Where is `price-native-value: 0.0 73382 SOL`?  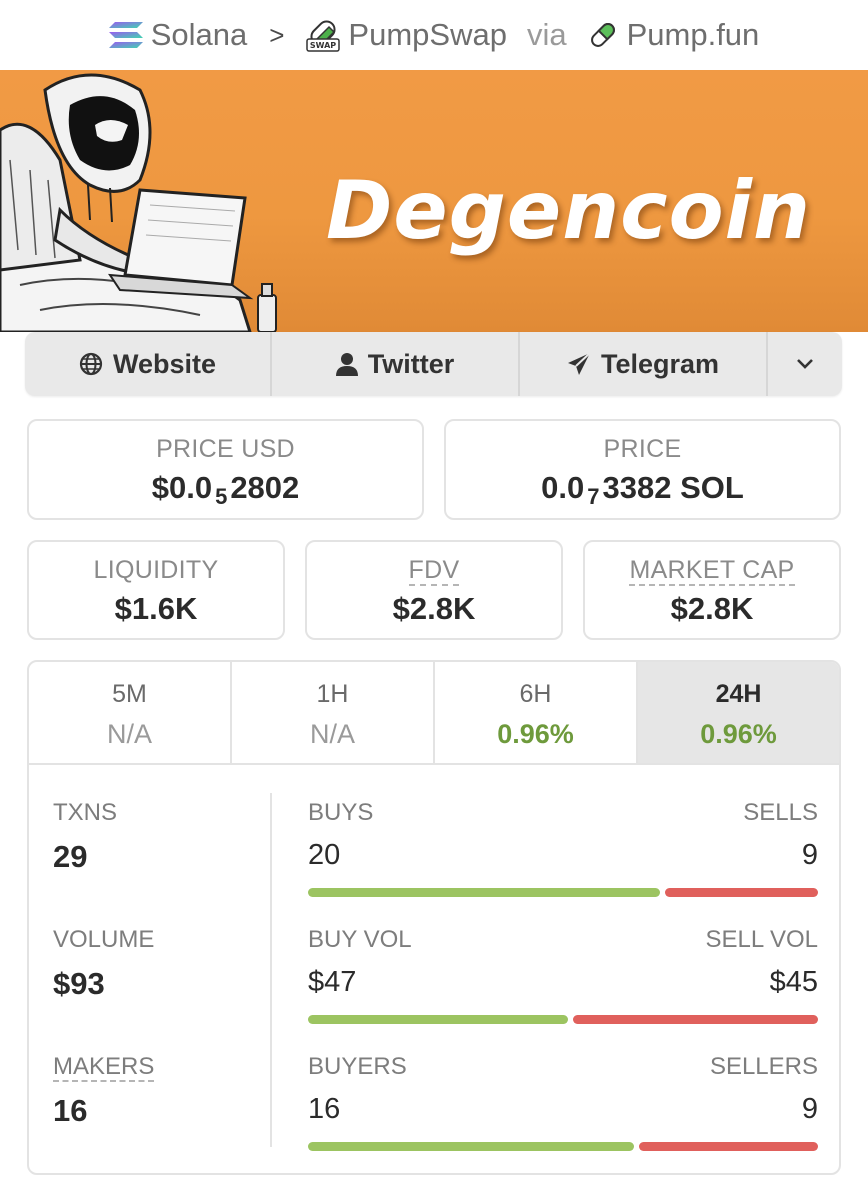
price-native-value: 0.0 73382 SOL is located at coordinates (642, 489).